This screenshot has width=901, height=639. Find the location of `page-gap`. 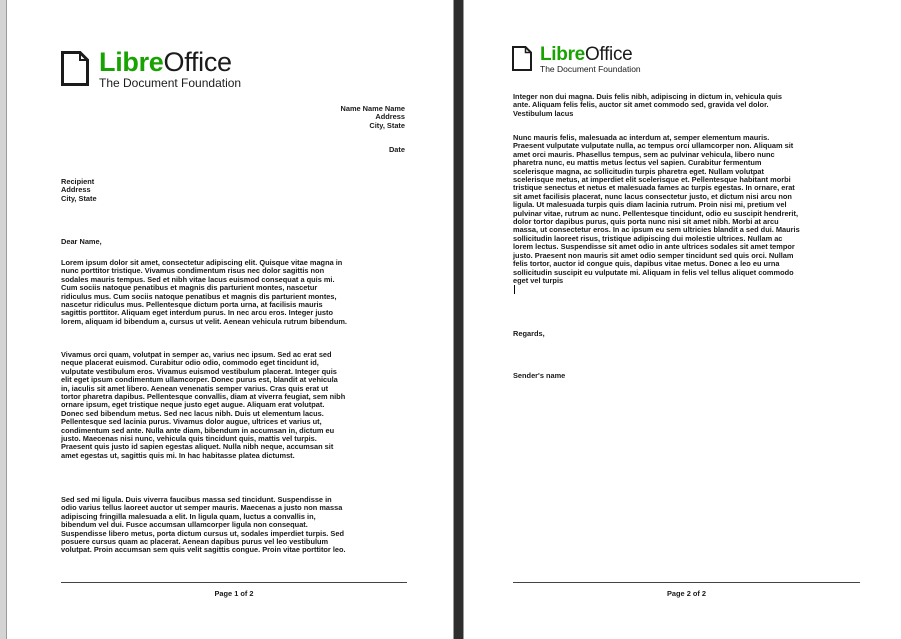

page-gap is located at coordinates (458, 319).